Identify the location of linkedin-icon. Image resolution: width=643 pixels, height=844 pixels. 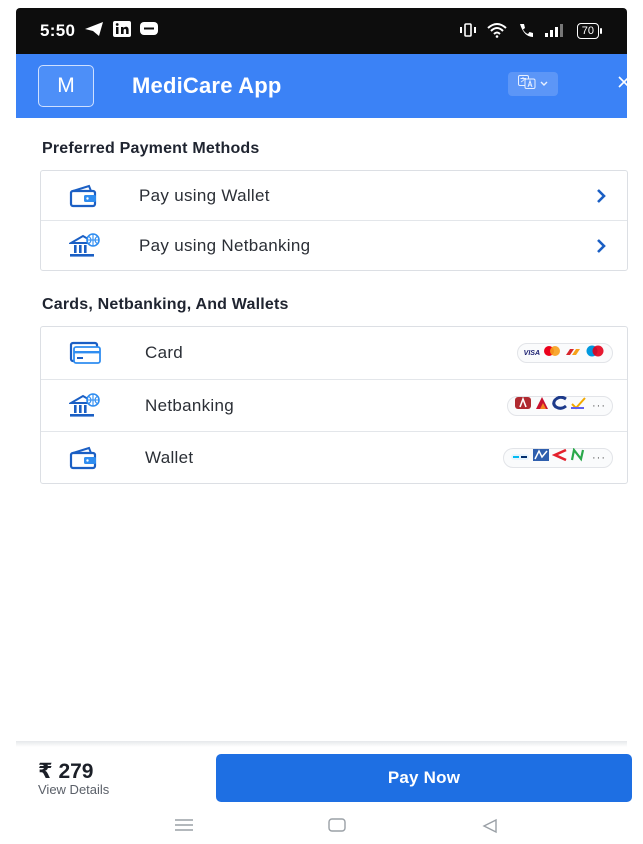
(122, 31).